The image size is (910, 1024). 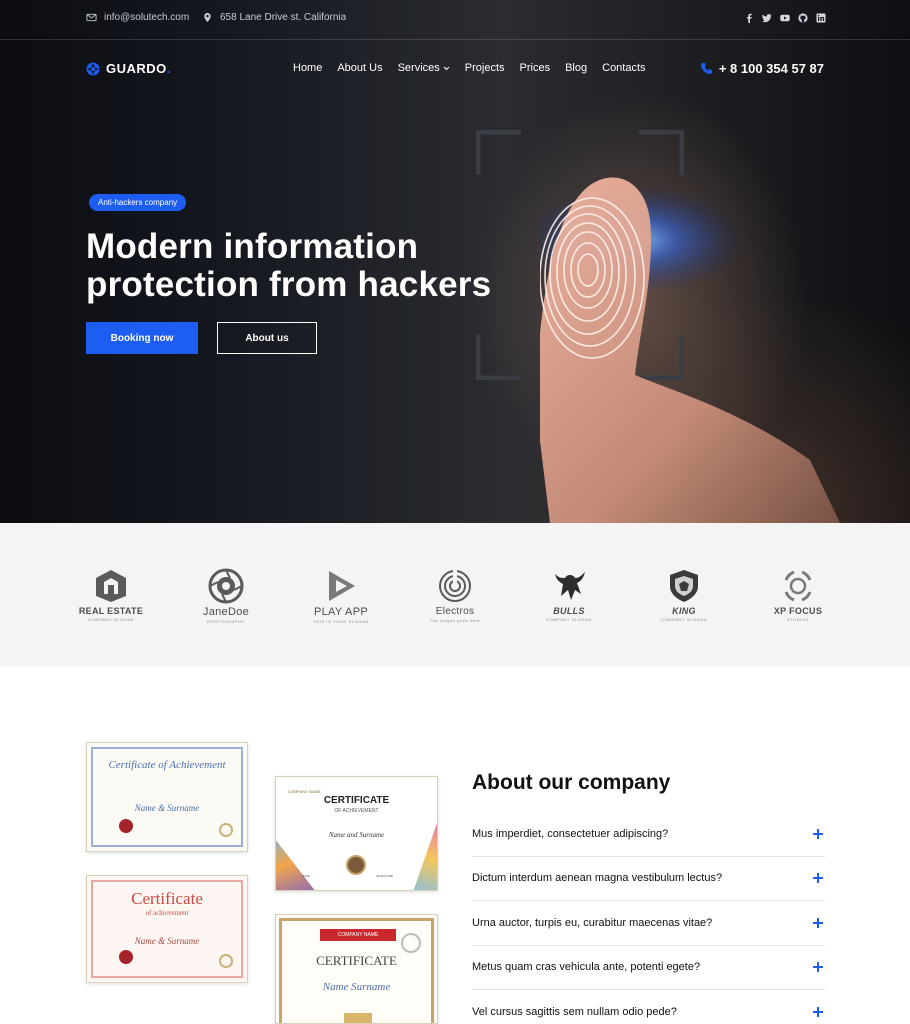 I want to click on phone-number: + 8 100 354 57 87, so click(x=771, y=68).